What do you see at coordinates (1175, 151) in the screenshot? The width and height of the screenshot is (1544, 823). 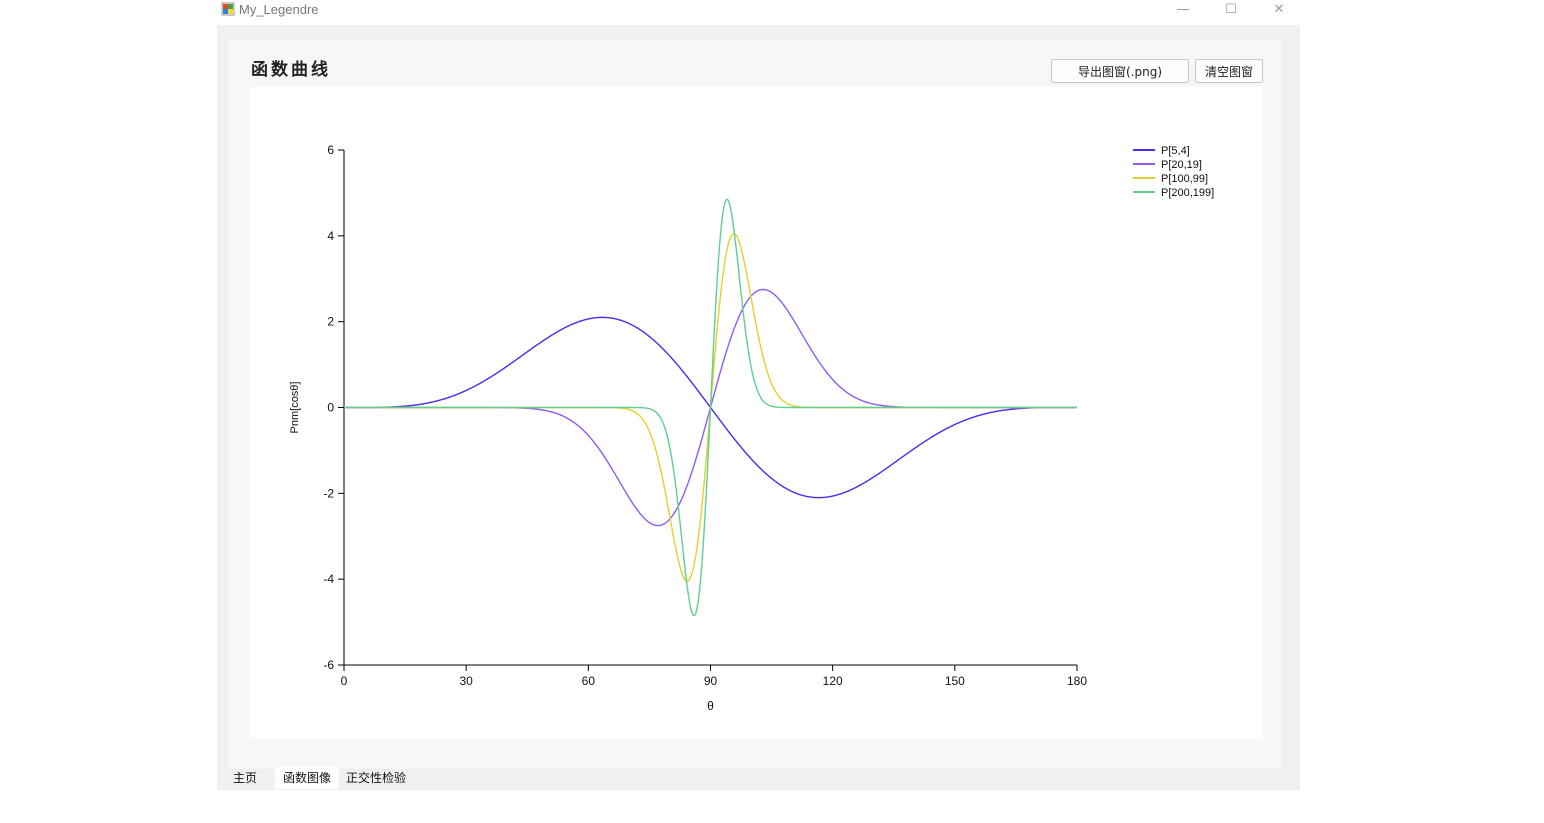 I see `legend-label: P[5,4]` at bounding box center [1175, 151].